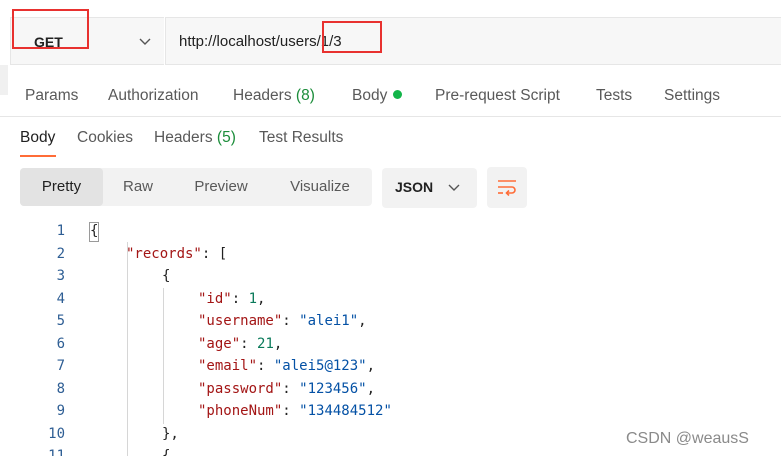  Describe the element at coordinates (60, 276) in the screenshot. I see `line-number: 3` at that location.